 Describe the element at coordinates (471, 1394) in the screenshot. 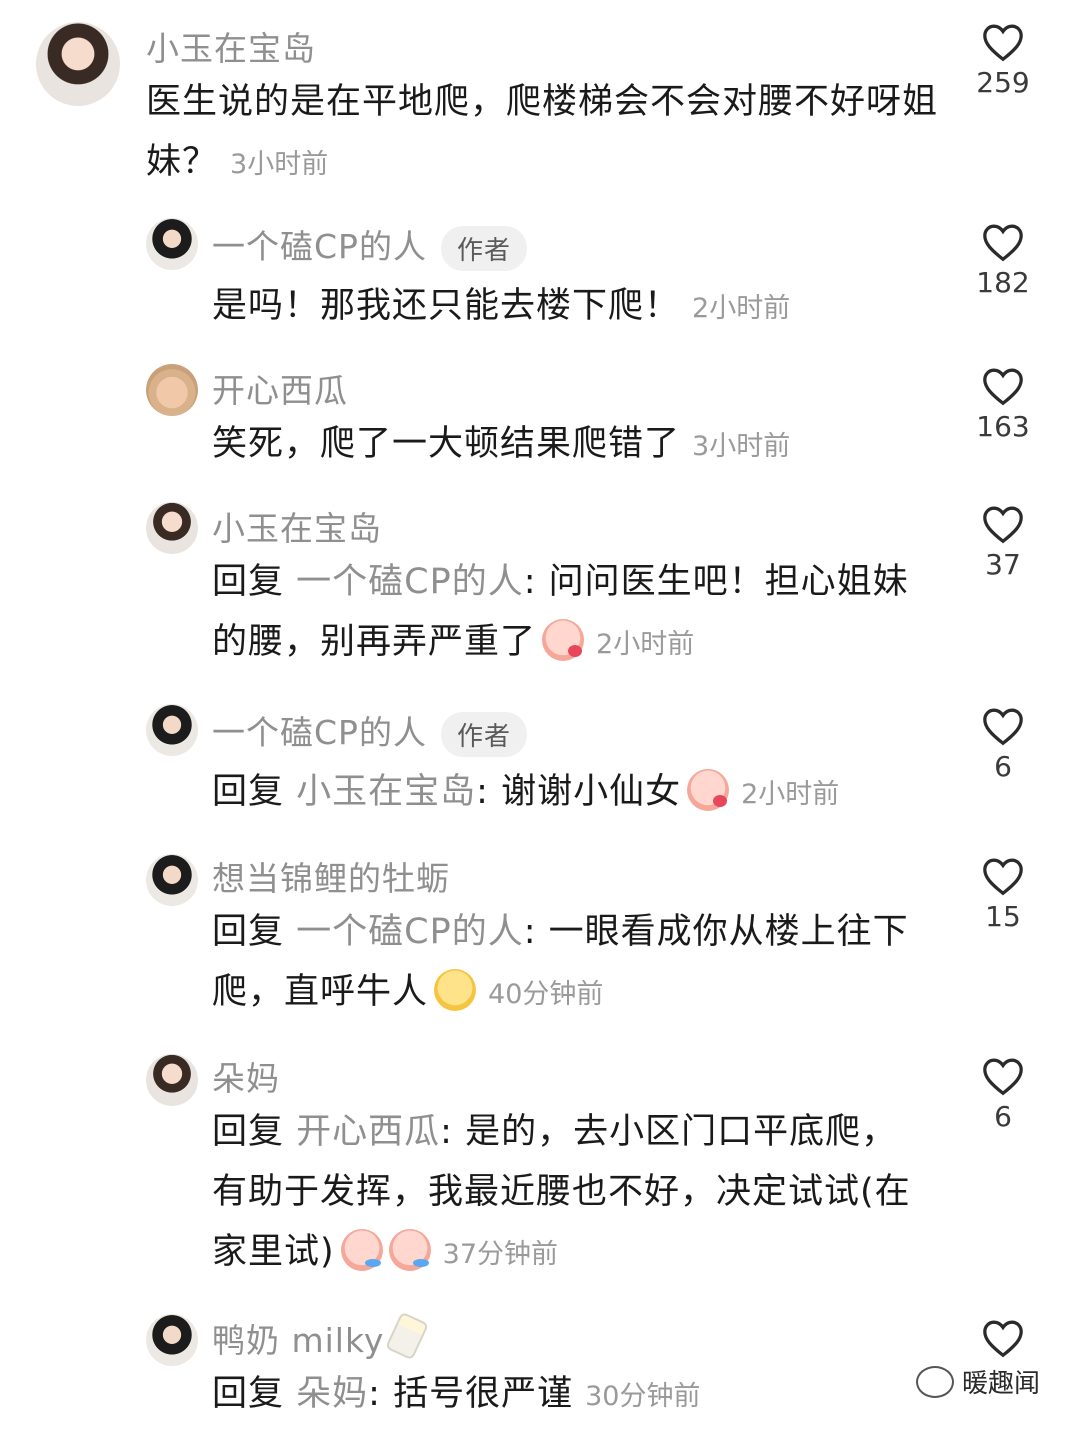

I see `comment-body: : 括号很严谨` at that location.